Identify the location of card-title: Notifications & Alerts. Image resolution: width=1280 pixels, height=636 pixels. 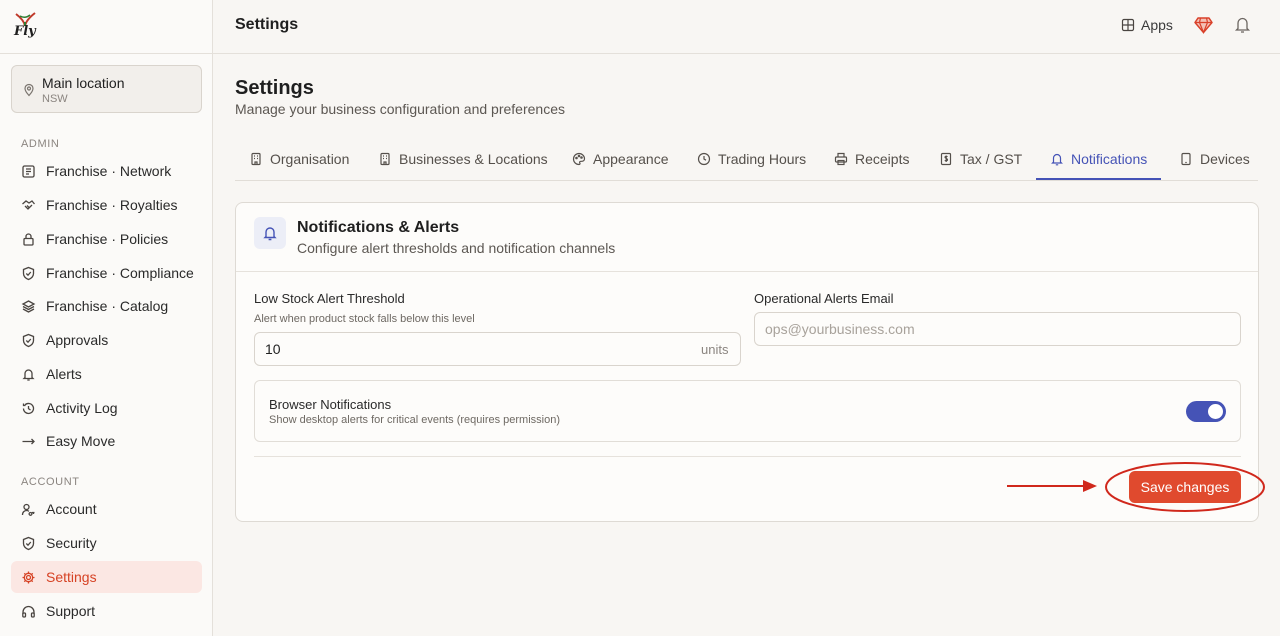
(378, 227).